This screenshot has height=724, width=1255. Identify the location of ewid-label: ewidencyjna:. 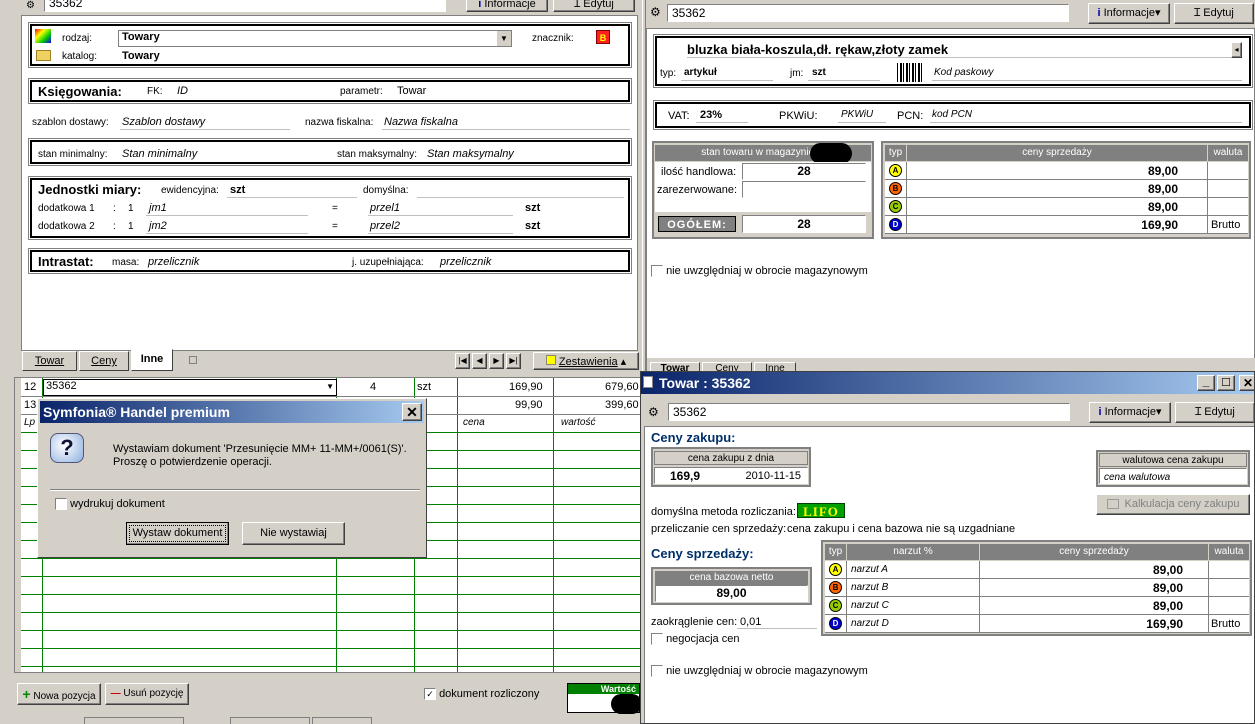
(190, 190).